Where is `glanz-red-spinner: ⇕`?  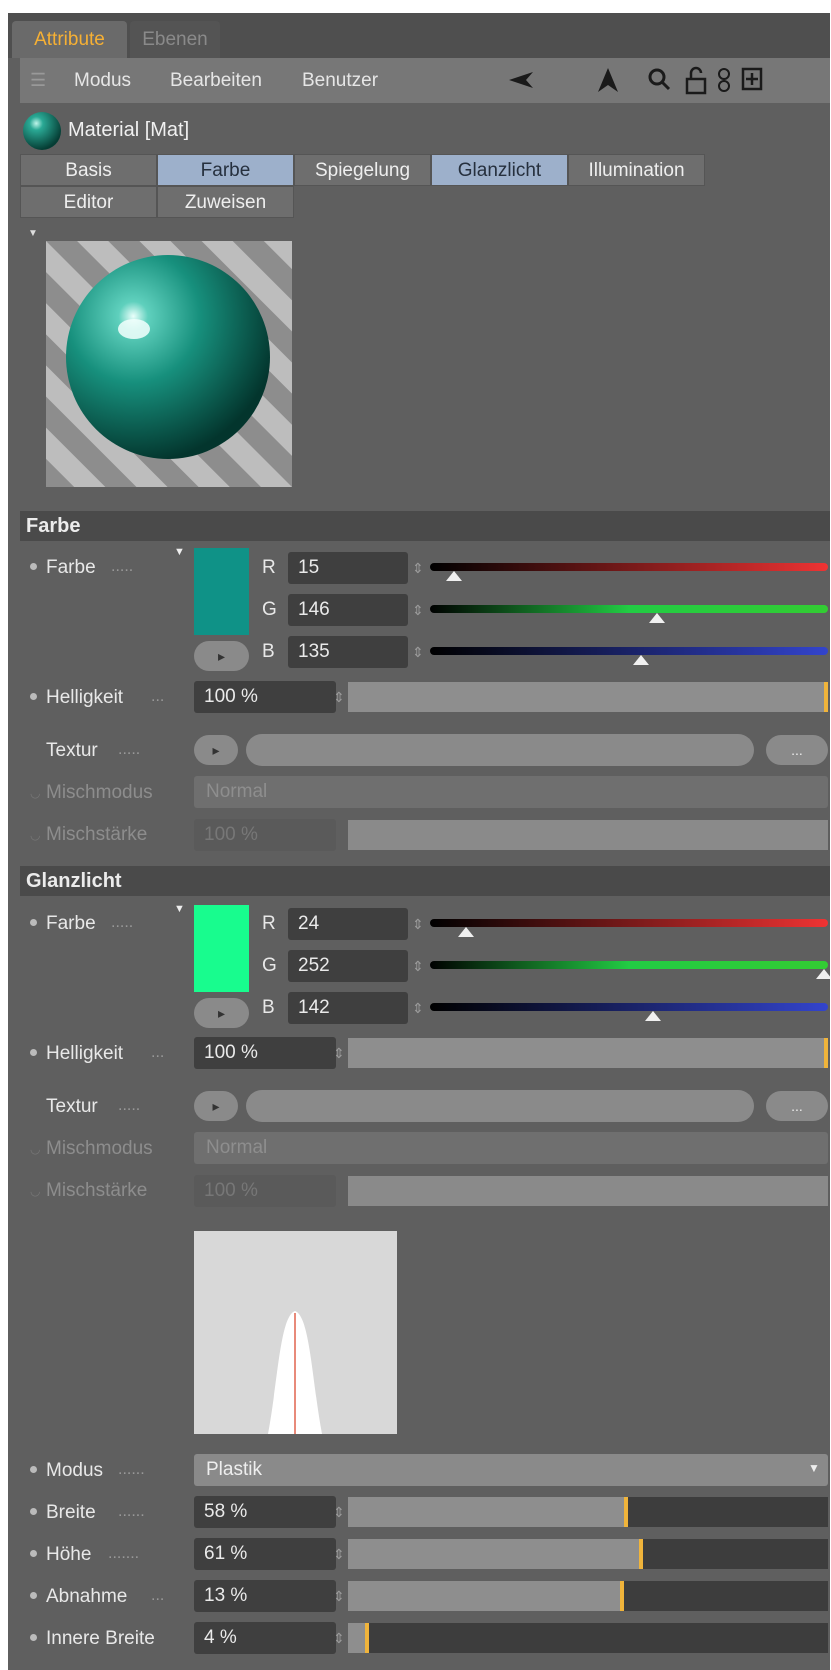 glanz-red-spinner: ⇕ is located at coordinates (418, 924).